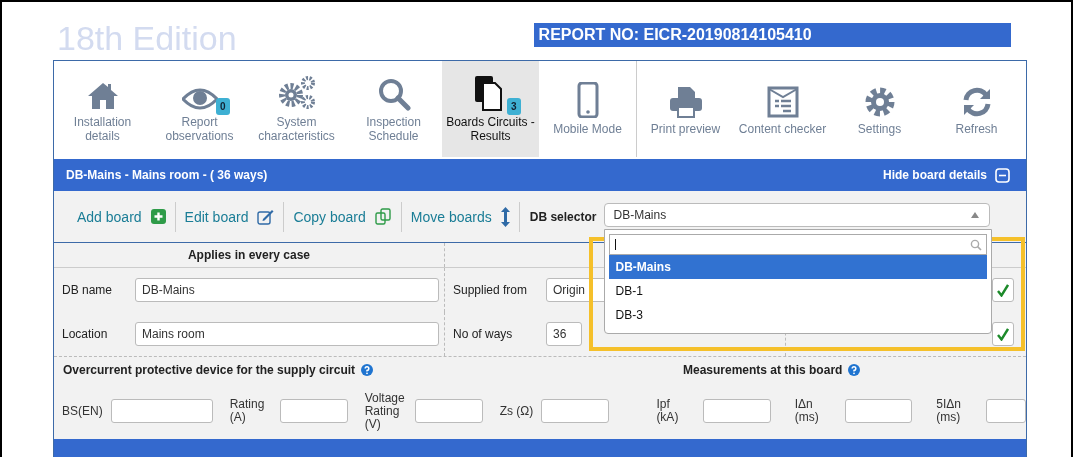  I want to click on report-number-banner: REPORT NO: EICR-20190814105410, so click(772, 35).